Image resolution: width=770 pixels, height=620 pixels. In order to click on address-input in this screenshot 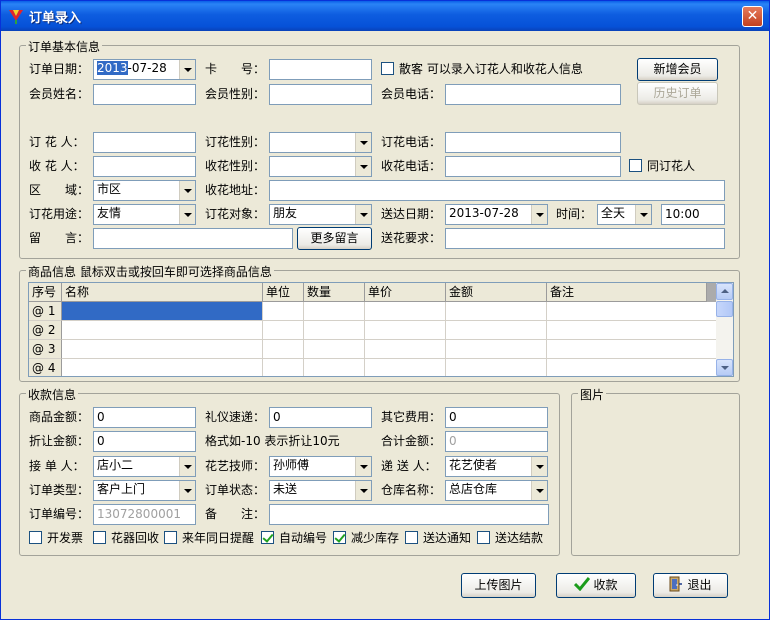, I will do `click(497, 190)`.